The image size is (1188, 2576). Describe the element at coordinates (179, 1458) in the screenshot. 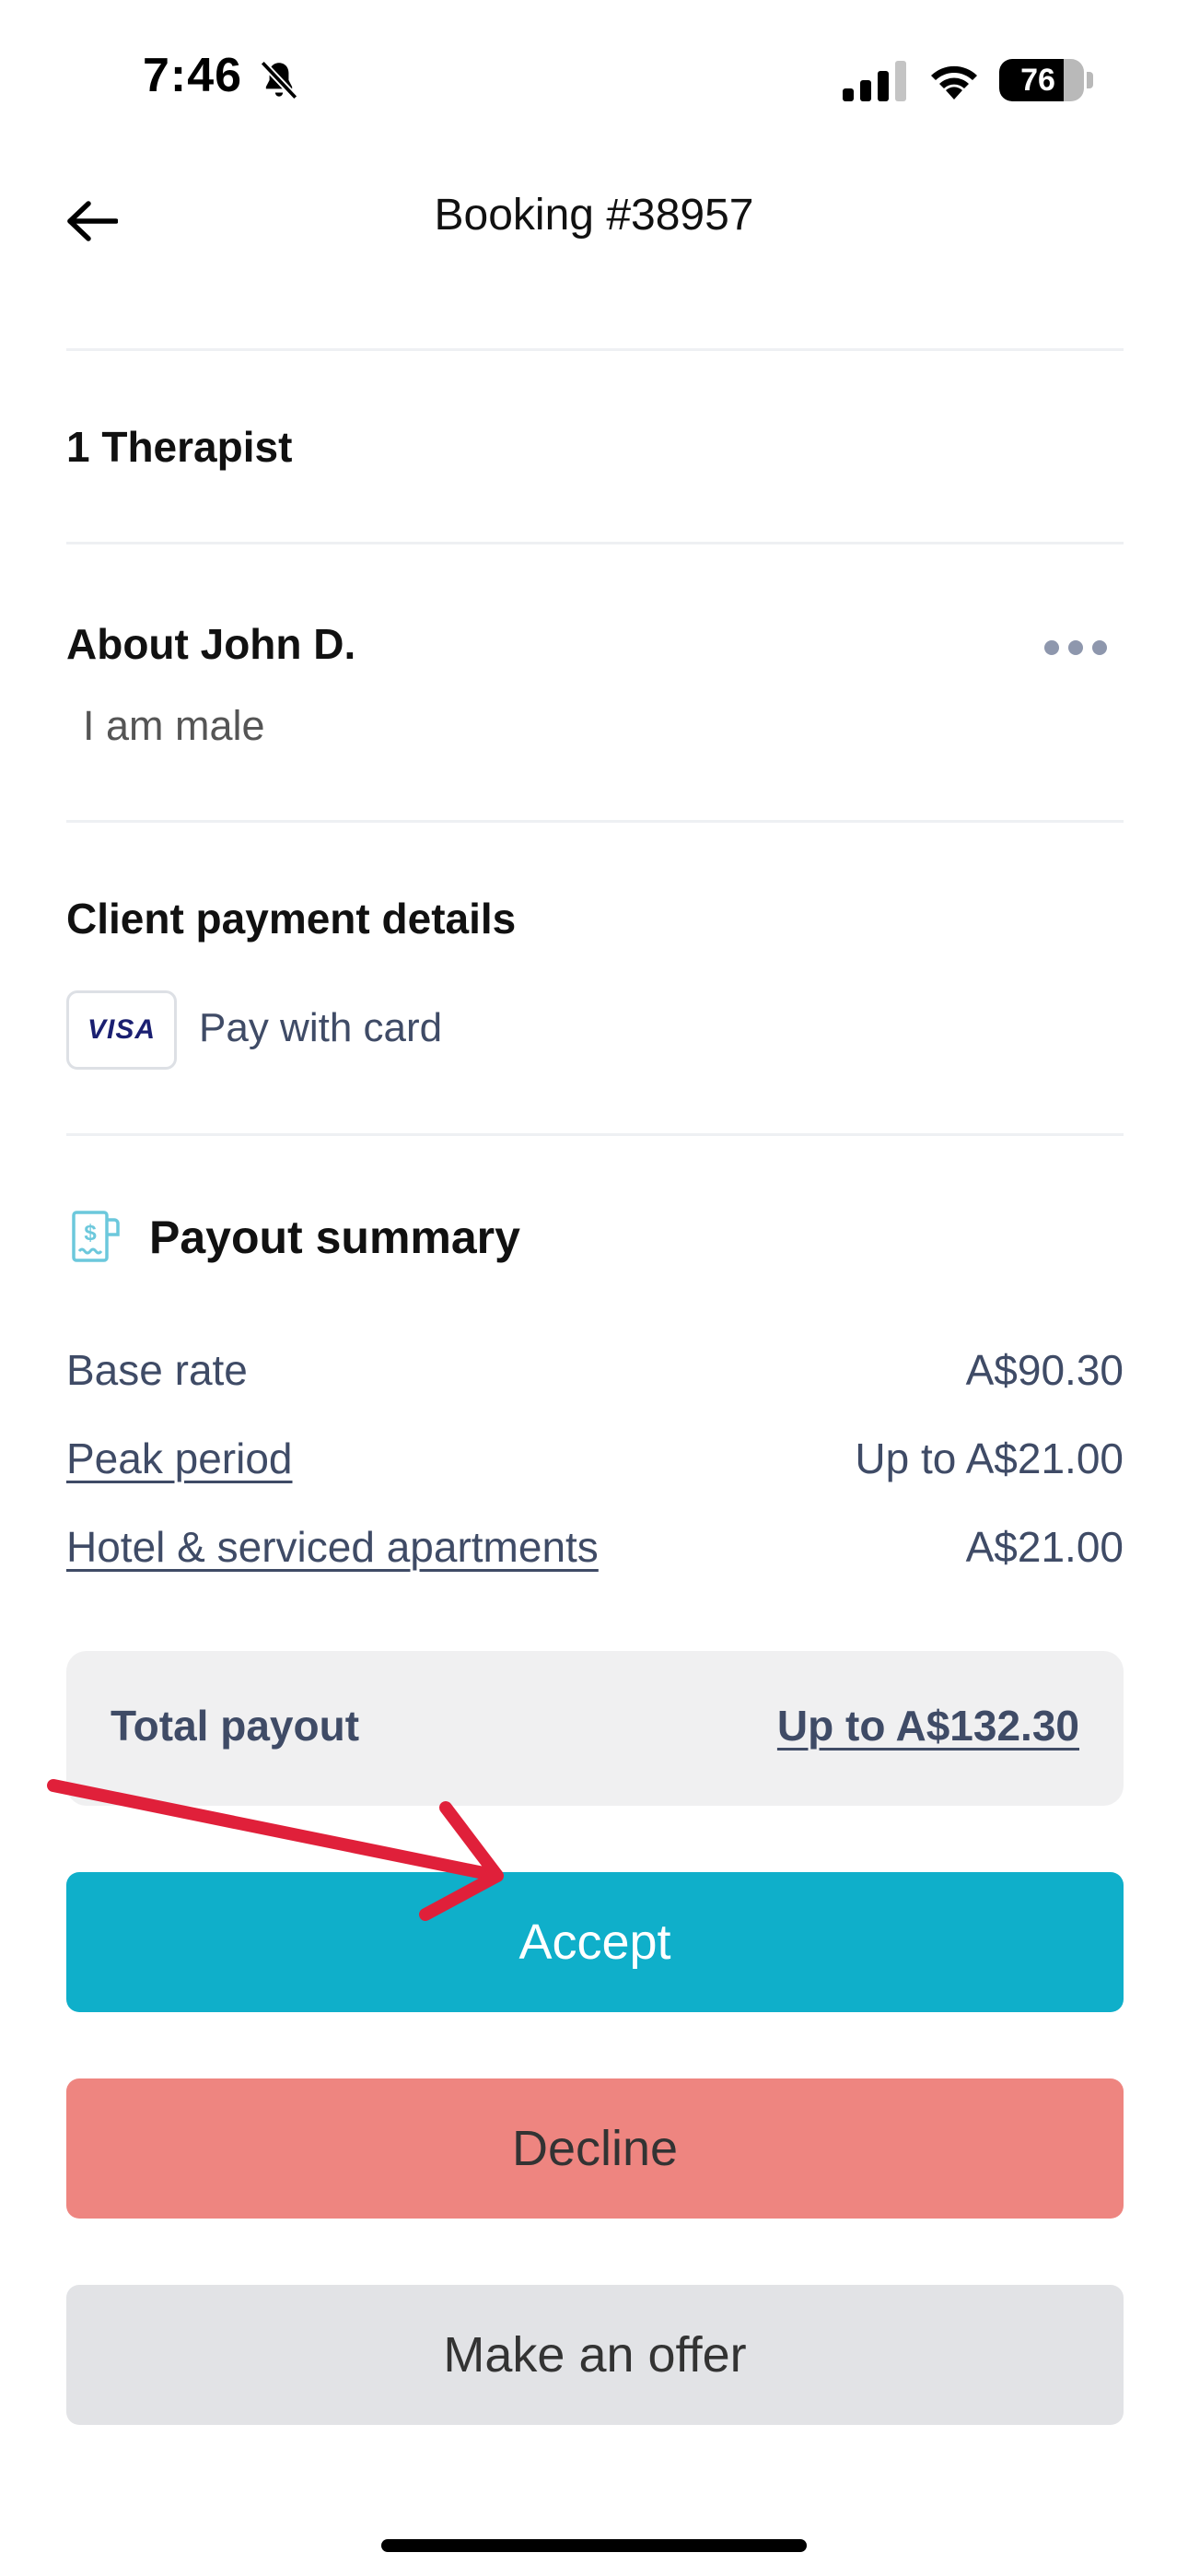

I see `peak-period-link: Peak period` at that location.